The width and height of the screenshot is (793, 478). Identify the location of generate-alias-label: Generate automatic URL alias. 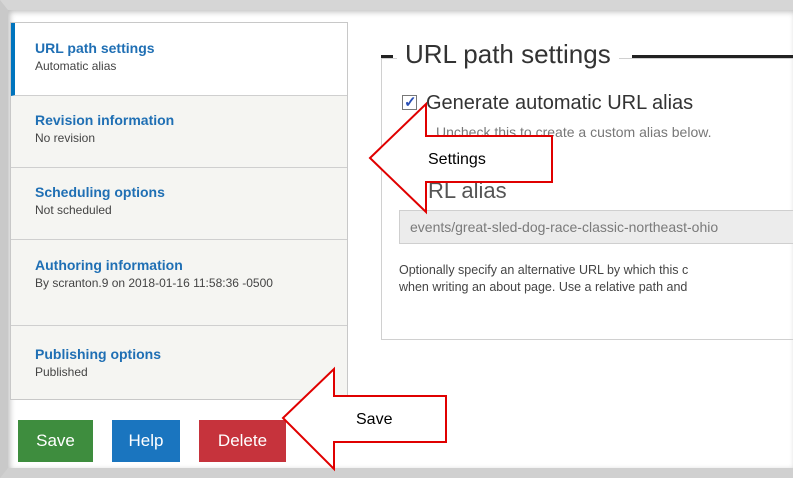
(559, 103).